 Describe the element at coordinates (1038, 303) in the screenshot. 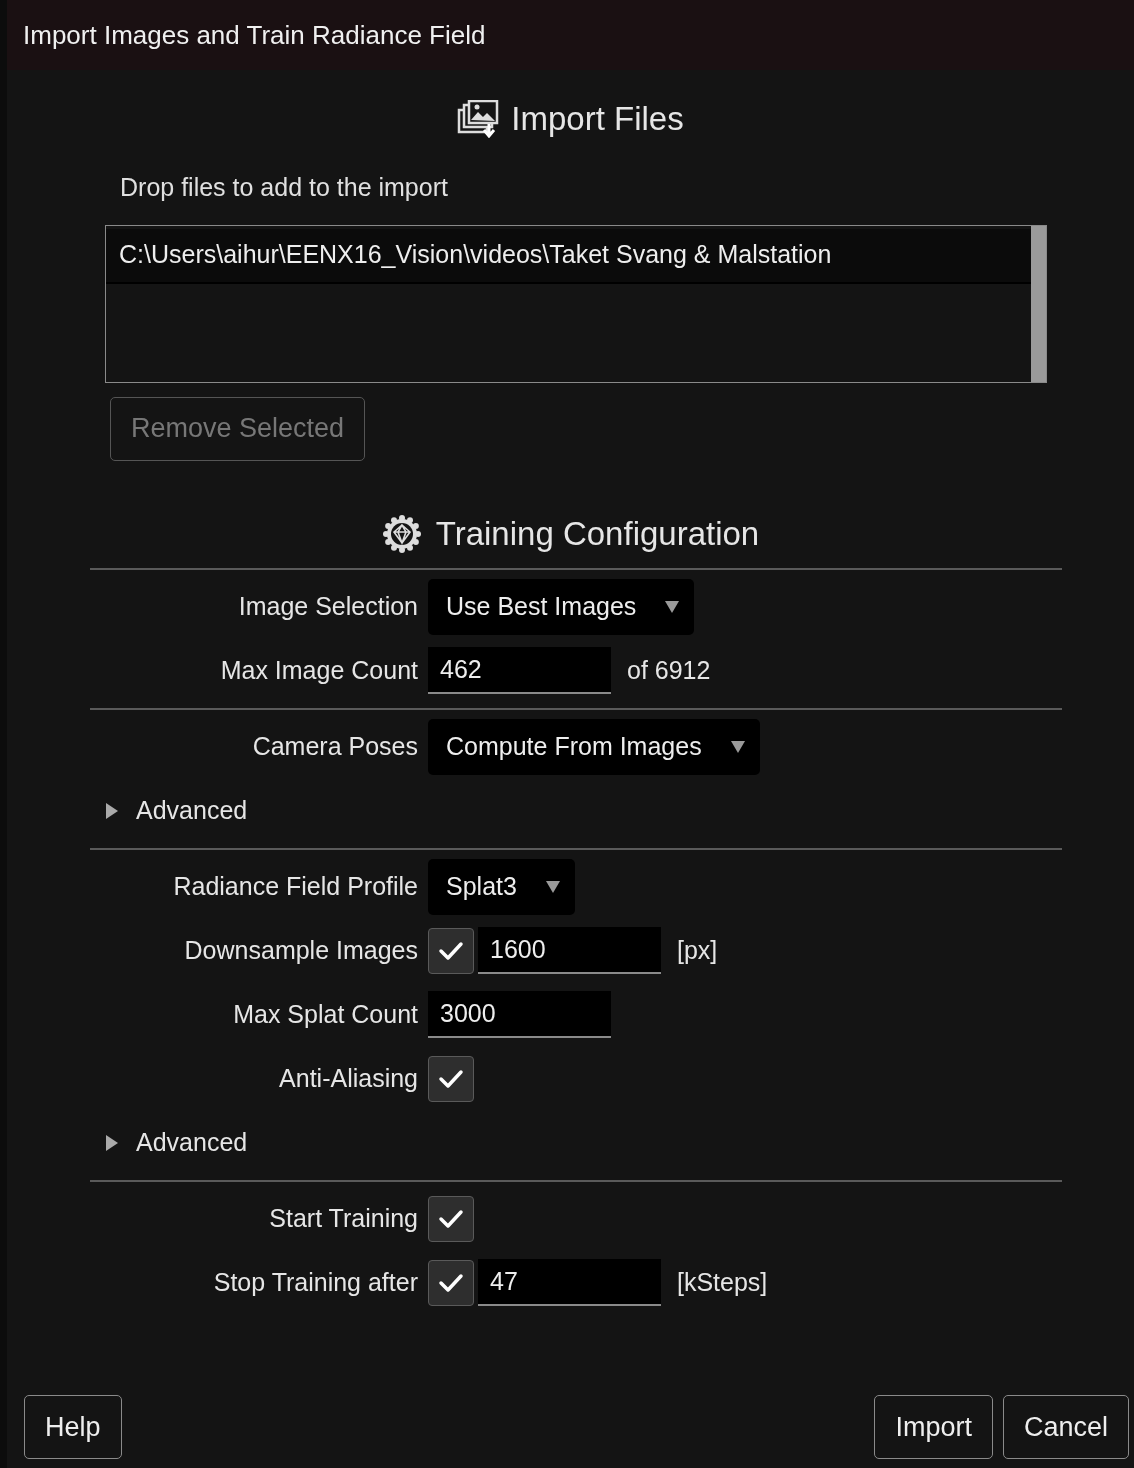

I see `scrollbar` at that location.